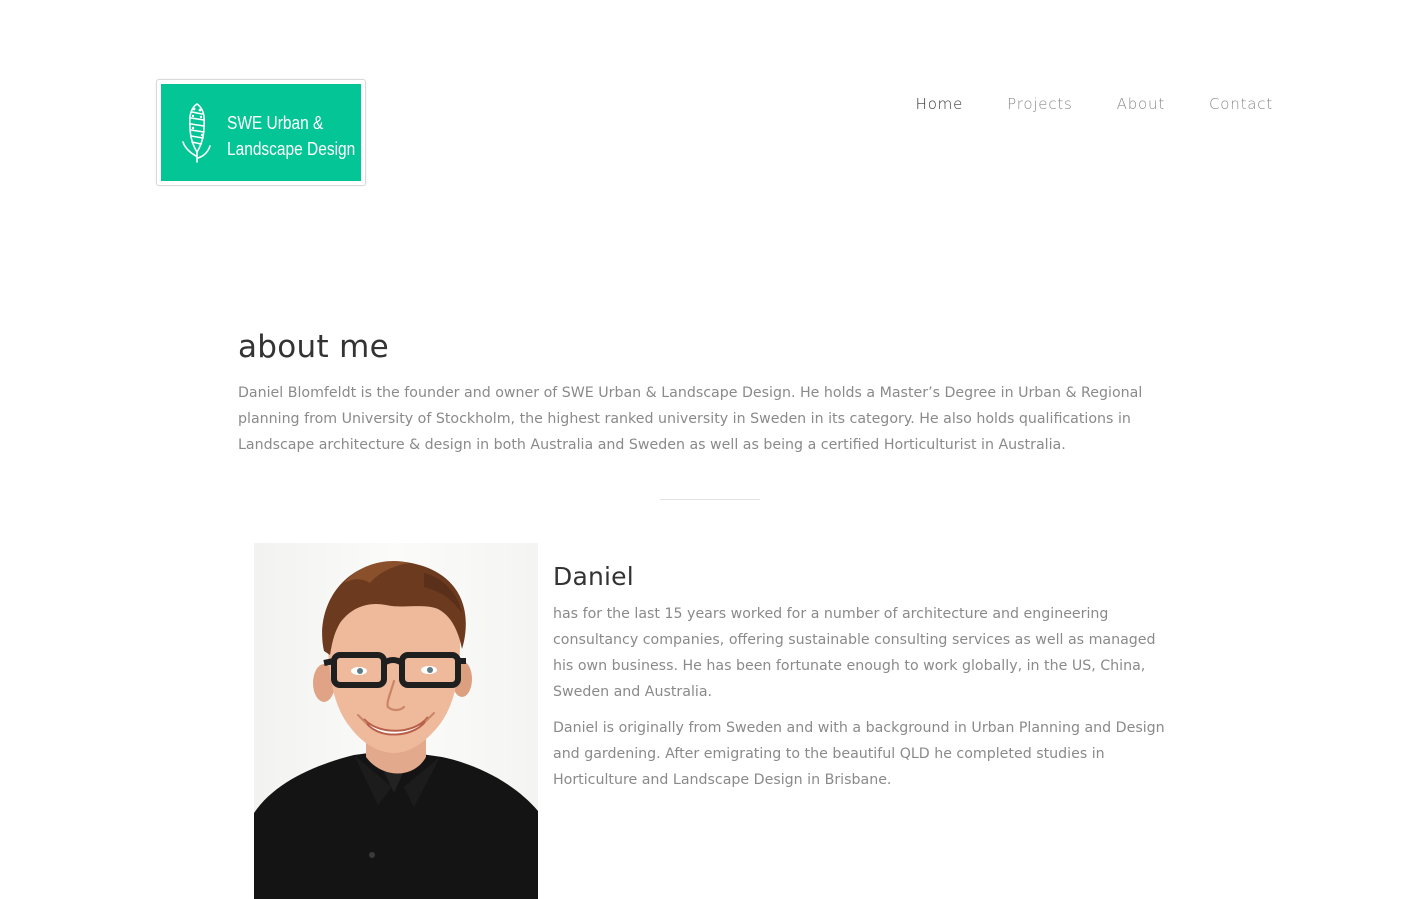 The height and width of the screenshot is (899, 1422). What do you see at coordinates (1241, 104) in the screenshot?
I see `nav-contact: Contact` at bounding box center [1241, 104].